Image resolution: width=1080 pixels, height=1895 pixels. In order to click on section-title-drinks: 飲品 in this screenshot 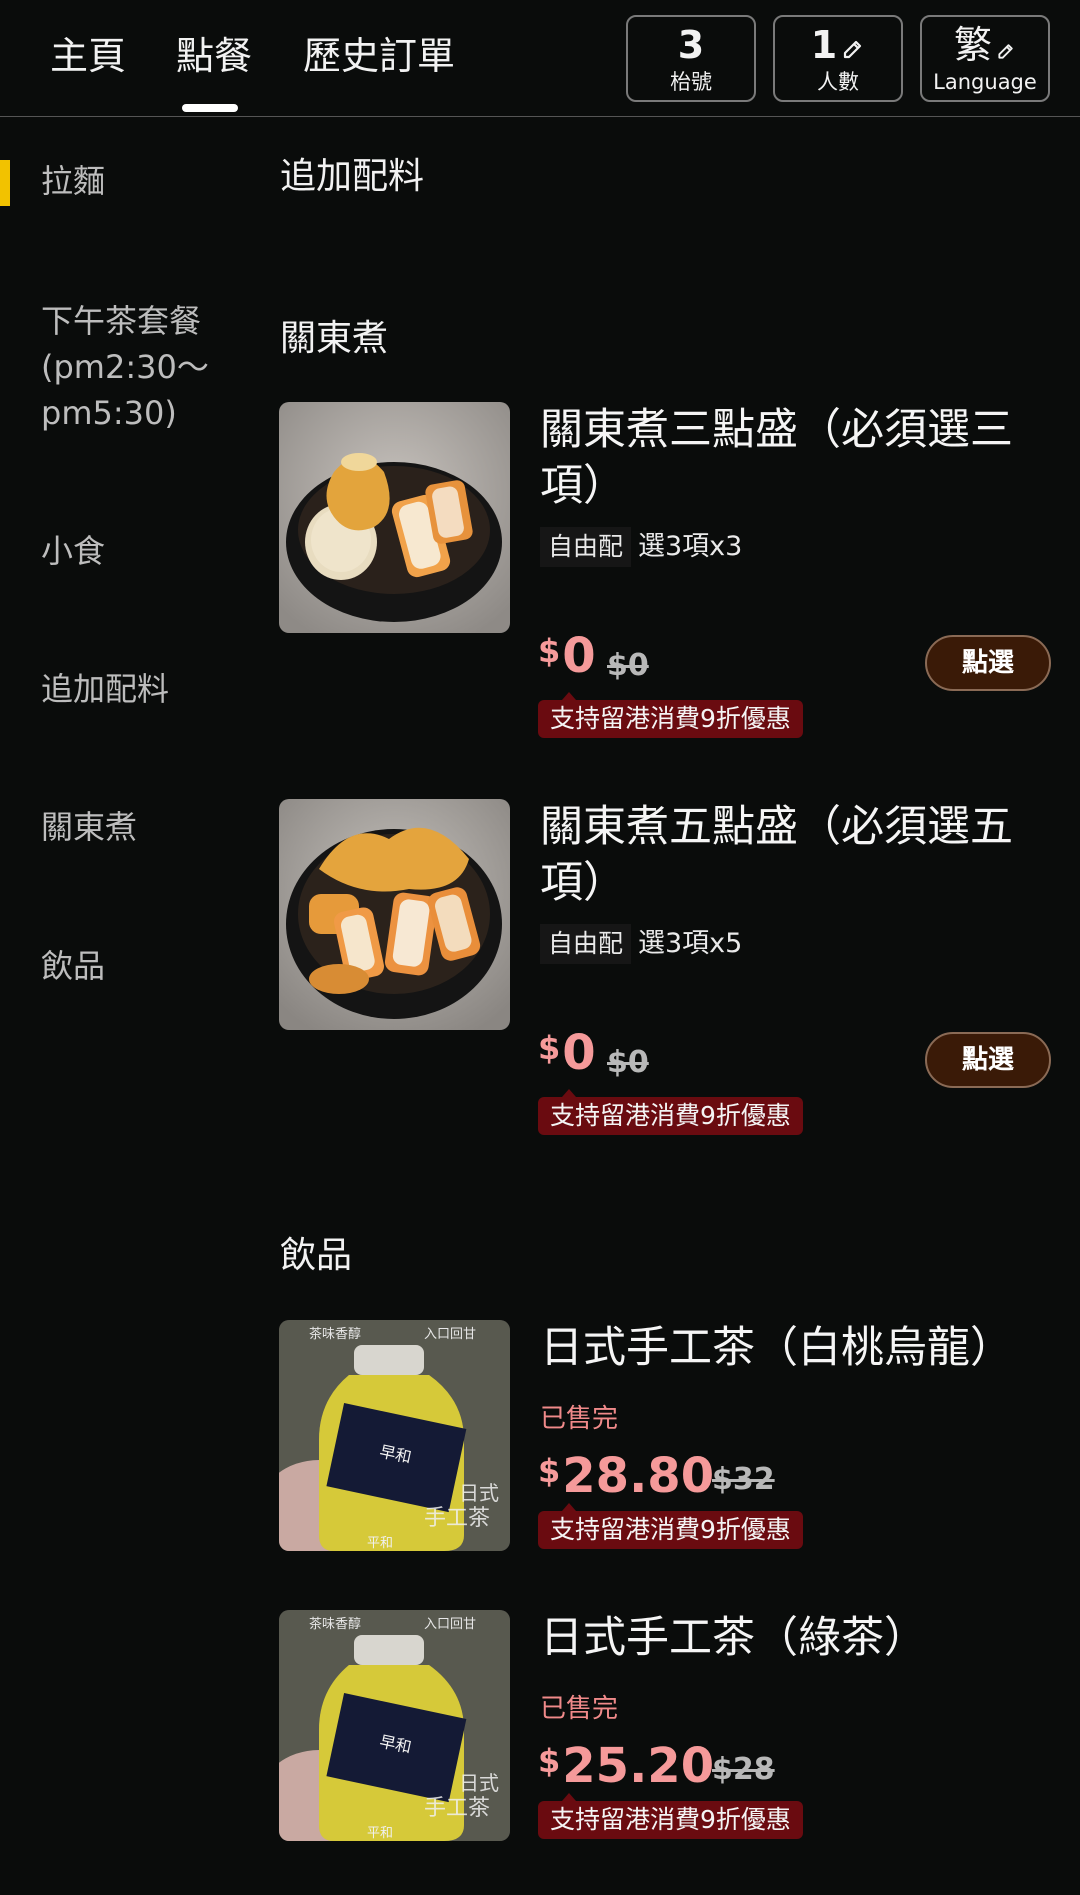, I will do `click(316, 1255)`.